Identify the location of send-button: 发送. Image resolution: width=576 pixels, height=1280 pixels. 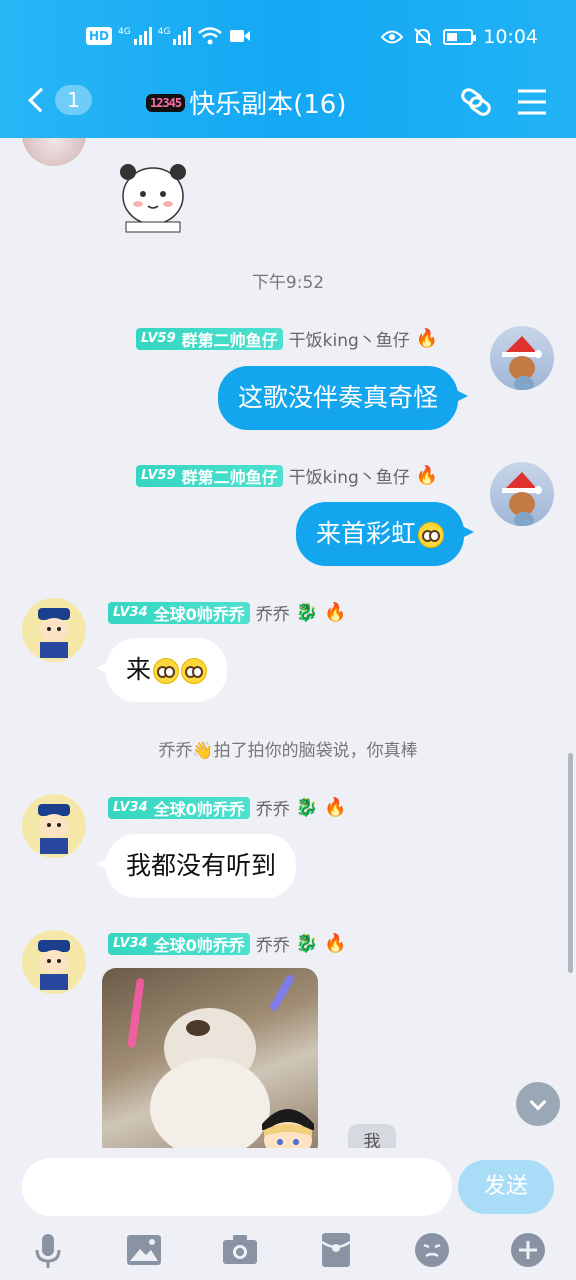
(506, 1187).